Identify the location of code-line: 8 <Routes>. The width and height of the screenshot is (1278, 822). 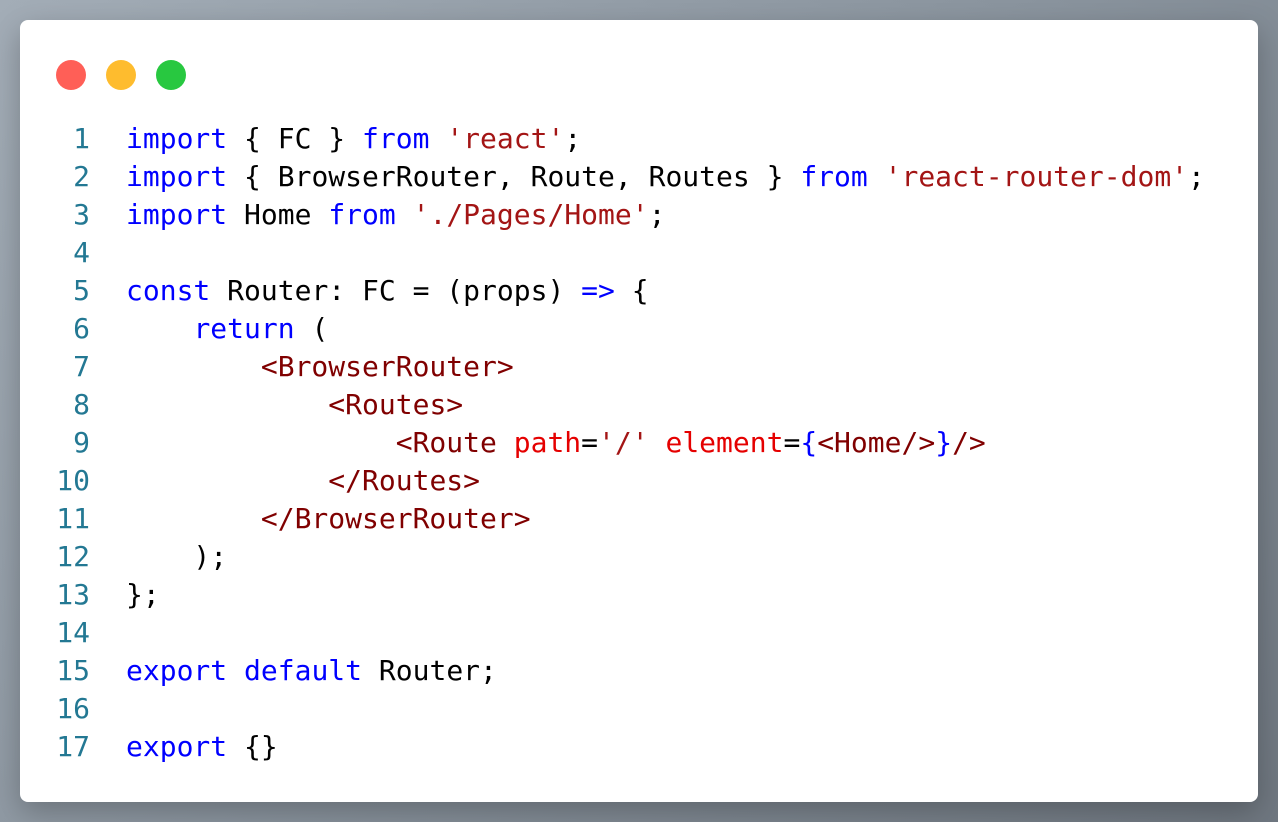
(612, 405).